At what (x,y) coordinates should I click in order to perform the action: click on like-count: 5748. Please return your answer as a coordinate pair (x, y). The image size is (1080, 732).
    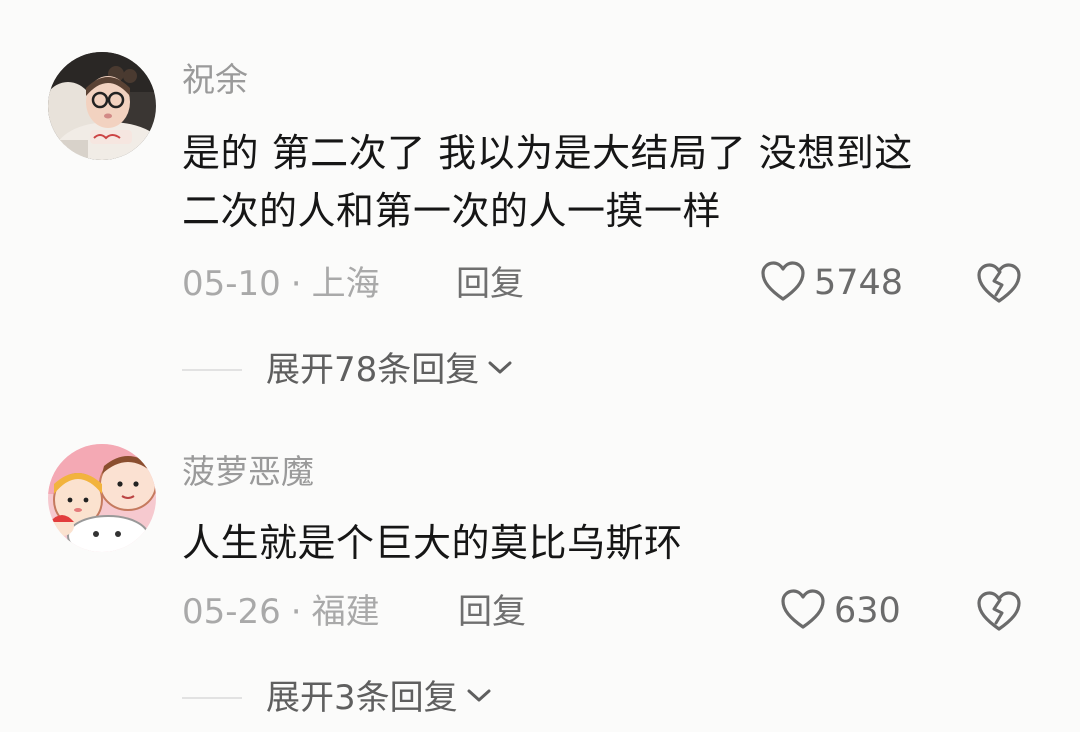
    Looking at the image, I should click on (859, 283).